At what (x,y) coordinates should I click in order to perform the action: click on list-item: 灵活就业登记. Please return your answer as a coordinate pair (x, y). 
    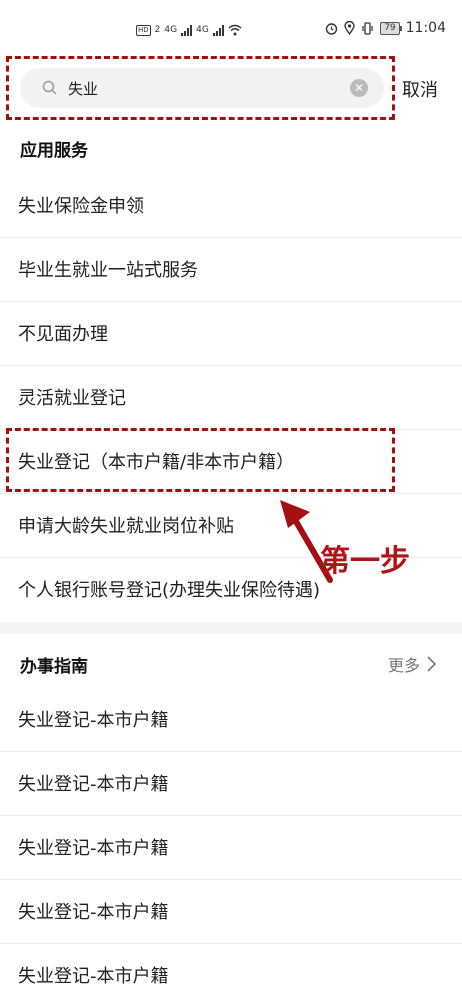
    Looking at the image, I should click on (231, 398).